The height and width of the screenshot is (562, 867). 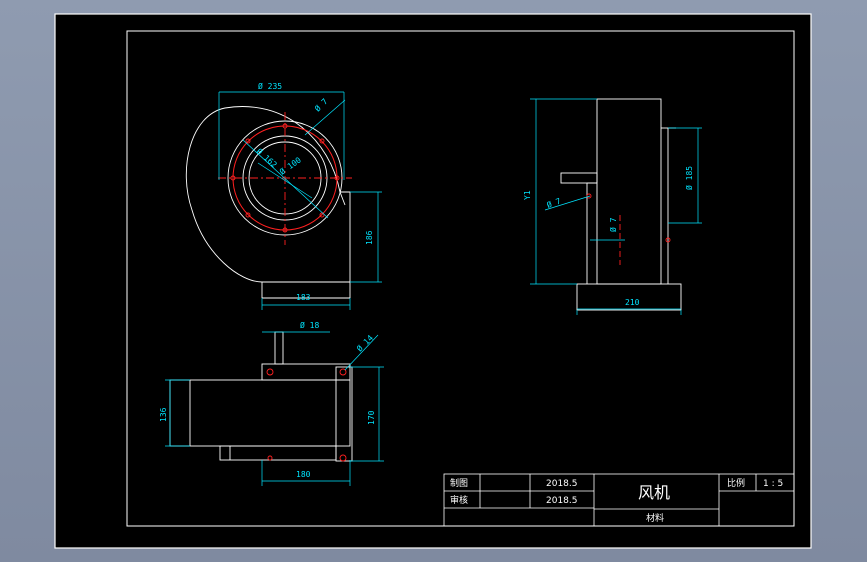 What do you see at coordinates (309, 325) in the screenshot?
I see `dim-18: Ø 18` at bounding box center [309, 325].